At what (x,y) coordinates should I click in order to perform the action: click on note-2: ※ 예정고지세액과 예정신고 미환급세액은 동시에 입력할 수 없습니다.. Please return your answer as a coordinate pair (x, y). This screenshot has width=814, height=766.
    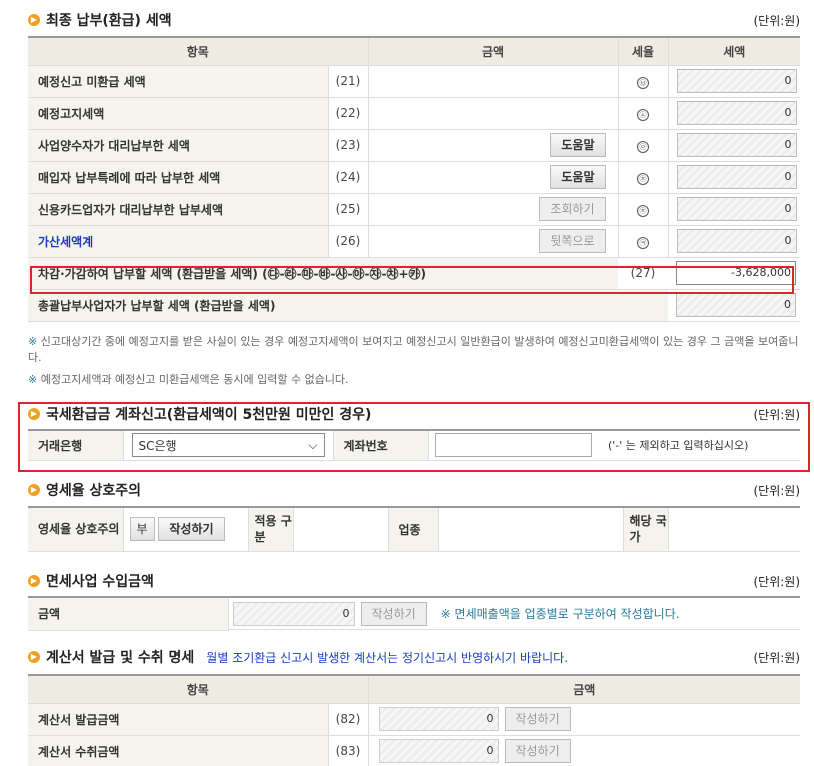
    Looking at the image, I should click on (188, 379).